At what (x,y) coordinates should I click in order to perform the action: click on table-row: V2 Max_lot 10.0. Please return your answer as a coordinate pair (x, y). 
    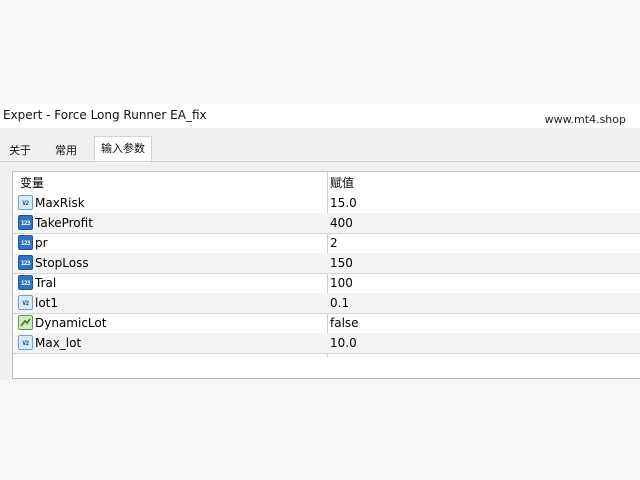
    Looking at the image, I should click on (326, 343).